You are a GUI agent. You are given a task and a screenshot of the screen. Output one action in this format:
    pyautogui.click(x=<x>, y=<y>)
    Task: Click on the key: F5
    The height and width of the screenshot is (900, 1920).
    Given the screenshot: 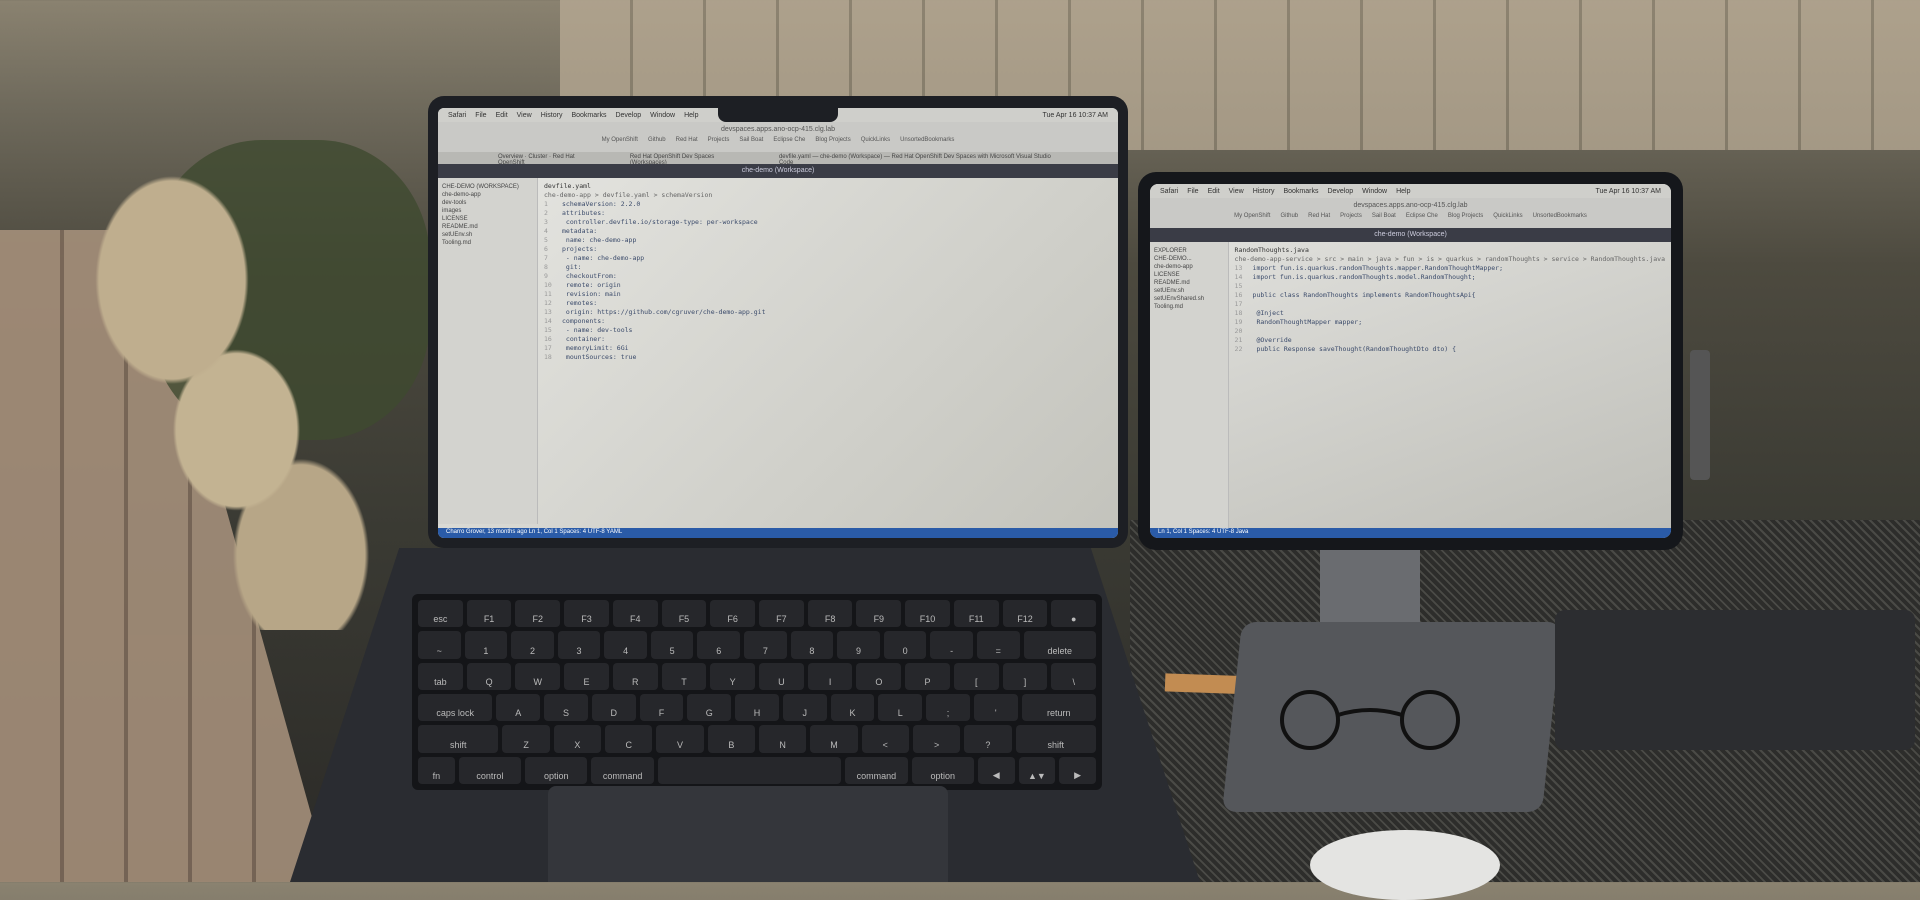 What is the action you would take?
    pyautogui.click(x=684, y=614)
    